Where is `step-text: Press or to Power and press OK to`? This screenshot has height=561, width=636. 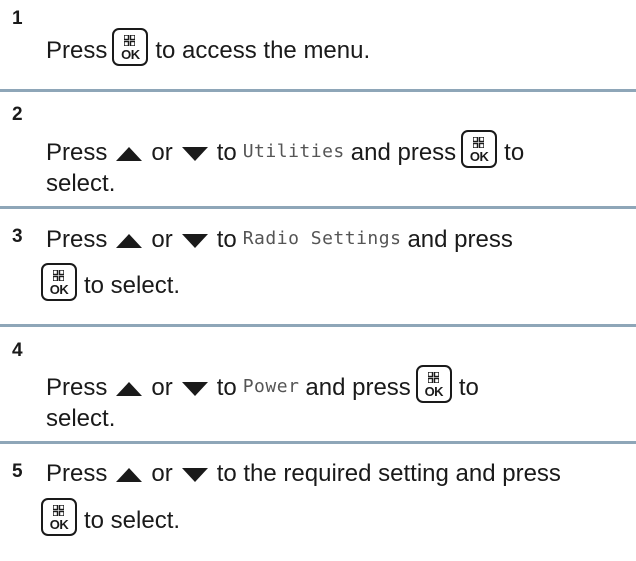
step-text: Press or to Power and press OK to is located at coordinates (262, 384).